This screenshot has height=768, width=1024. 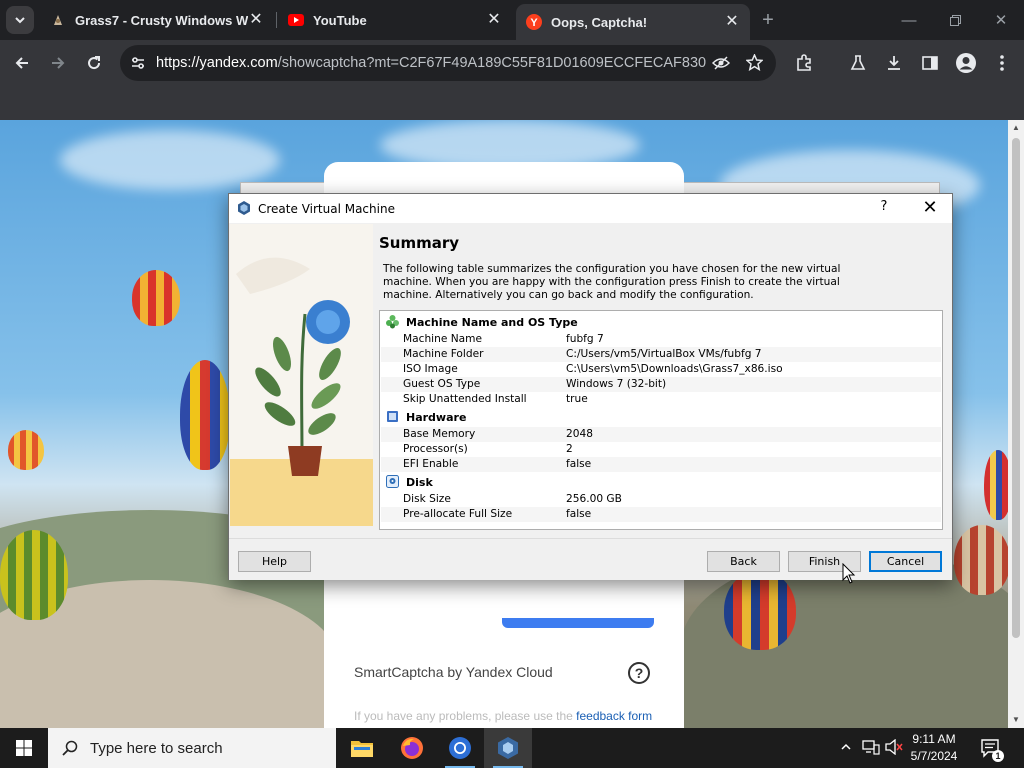 What do you see at coordinates (594, 499) in the screenshot?
I see `row-value: 256.00 GB` at bounding box center [594, 499].